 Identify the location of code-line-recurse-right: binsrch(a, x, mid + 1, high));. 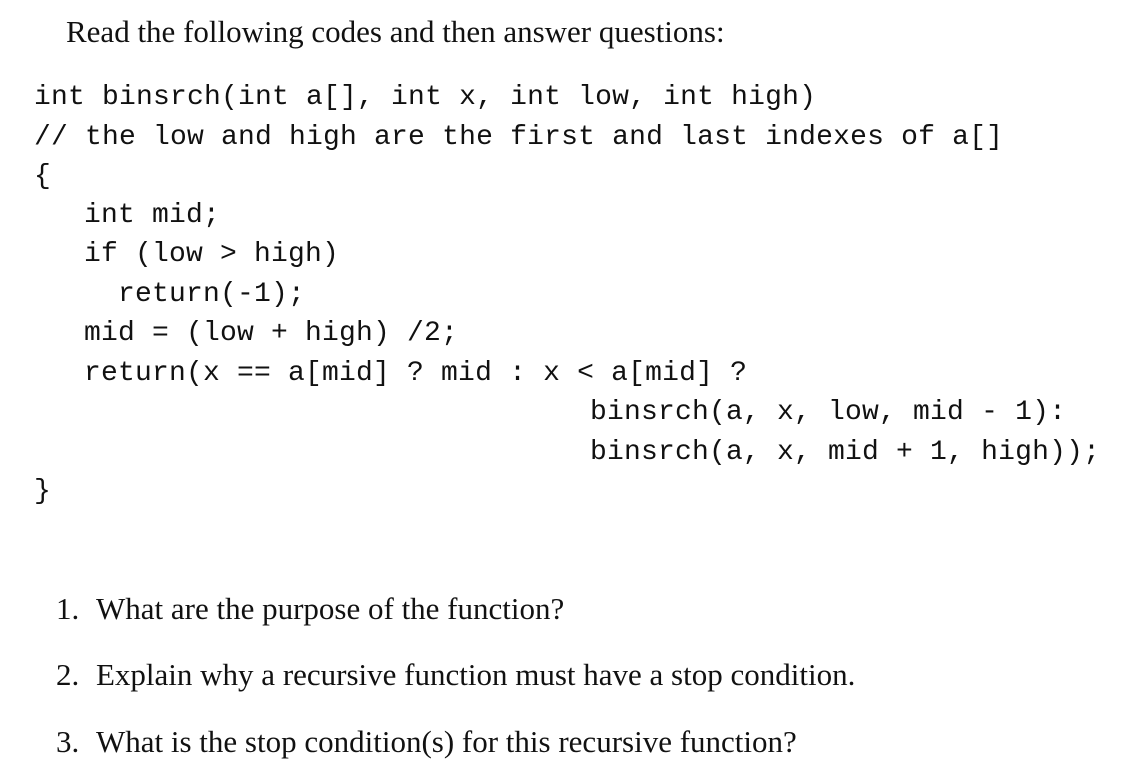
(845, 452).